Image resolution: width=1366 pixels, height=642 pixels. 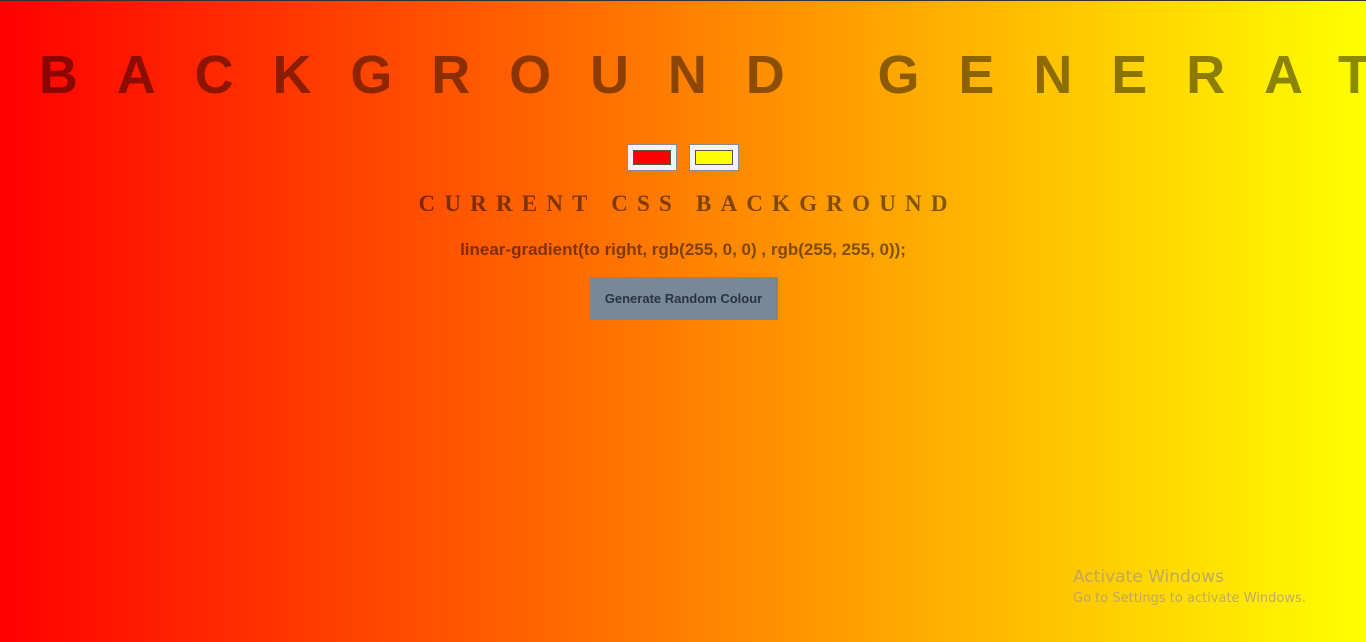 I want to click on watermark-subtitle: Go to Settings to activate Windows., so click(x=1189, y=598).